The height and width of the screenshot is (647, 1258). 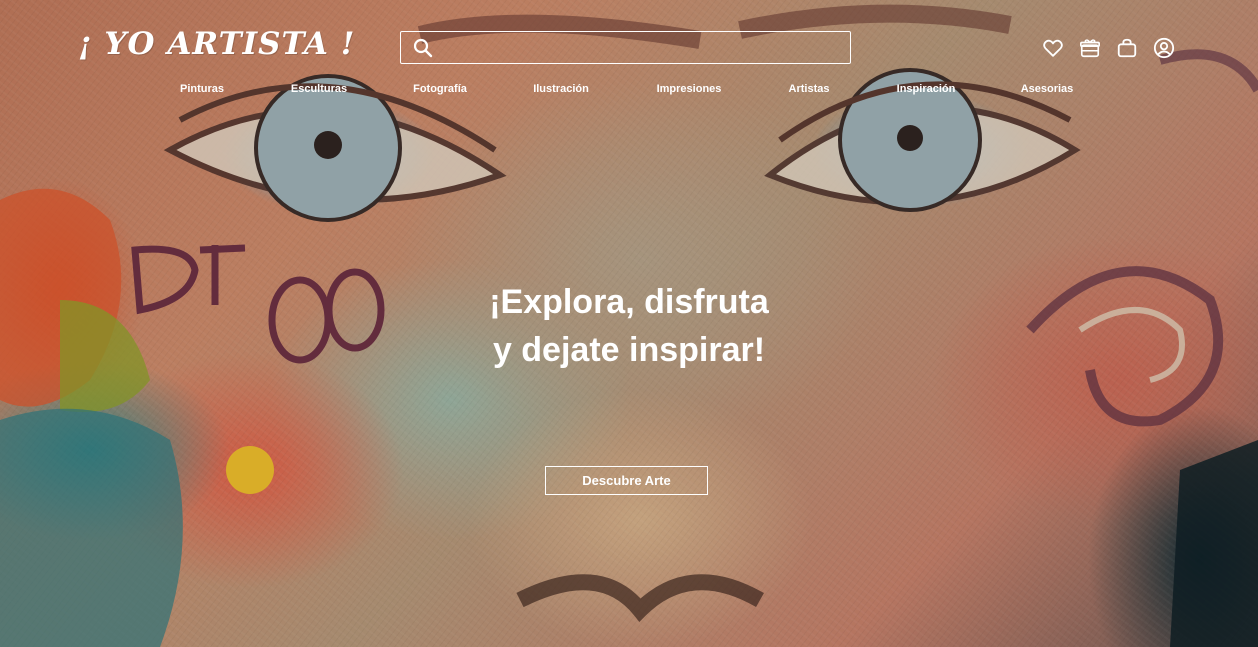 What do you see at coordinates (1127, 48) in the screenshot?
I see `shopping-bag-icon` at bounding box center [1127, 48].